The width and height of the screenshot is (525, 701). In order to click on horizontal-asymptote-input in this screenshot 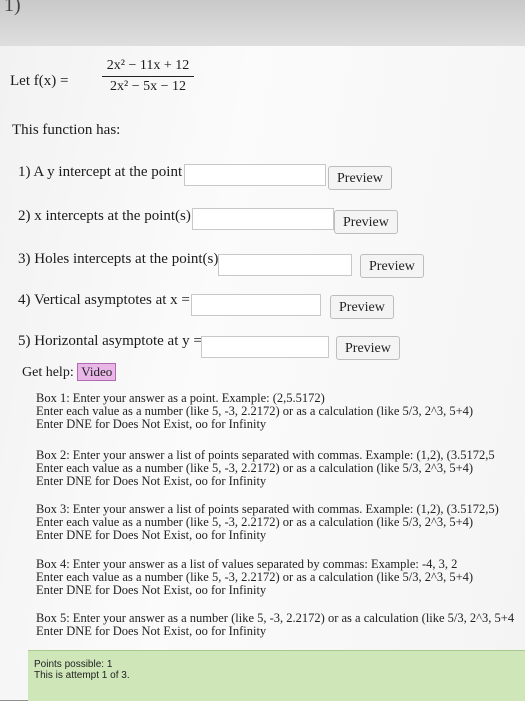, I will do `click(265, 347)`.